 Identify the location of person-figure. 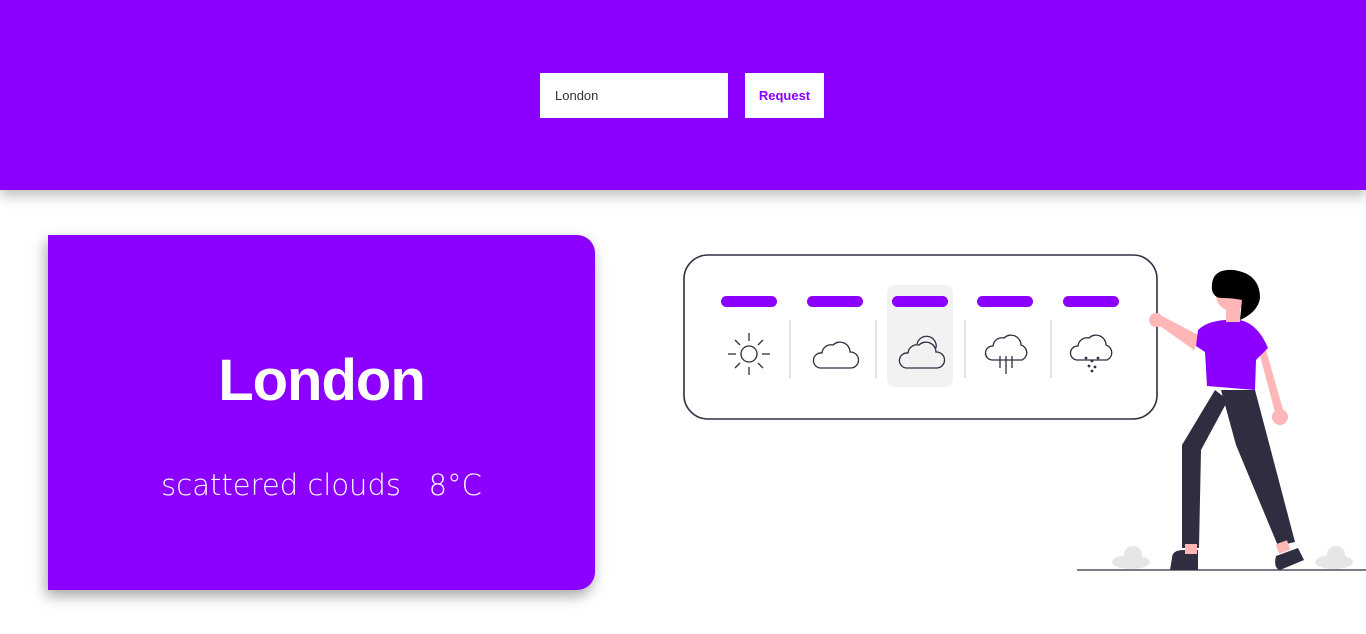
(1226, 419).